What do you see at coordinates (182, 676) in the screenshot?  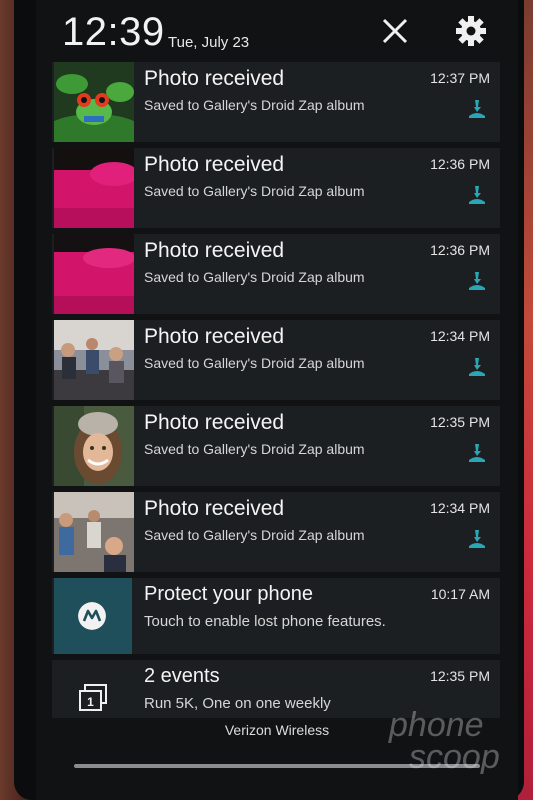 I see `notification-title: 2 events` at bounding box center [182, 676].